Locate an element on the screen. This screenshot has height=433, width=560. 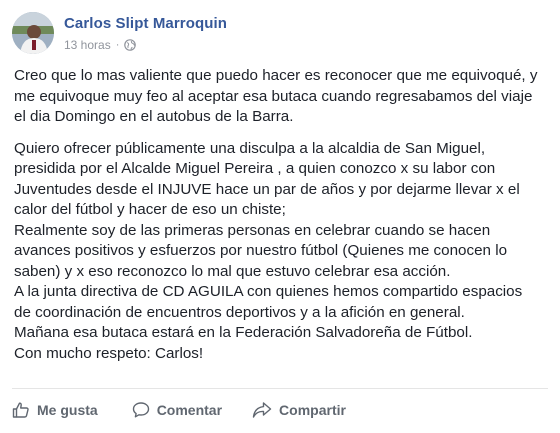
share-button: Compartir is located at coordinates (299, 410).